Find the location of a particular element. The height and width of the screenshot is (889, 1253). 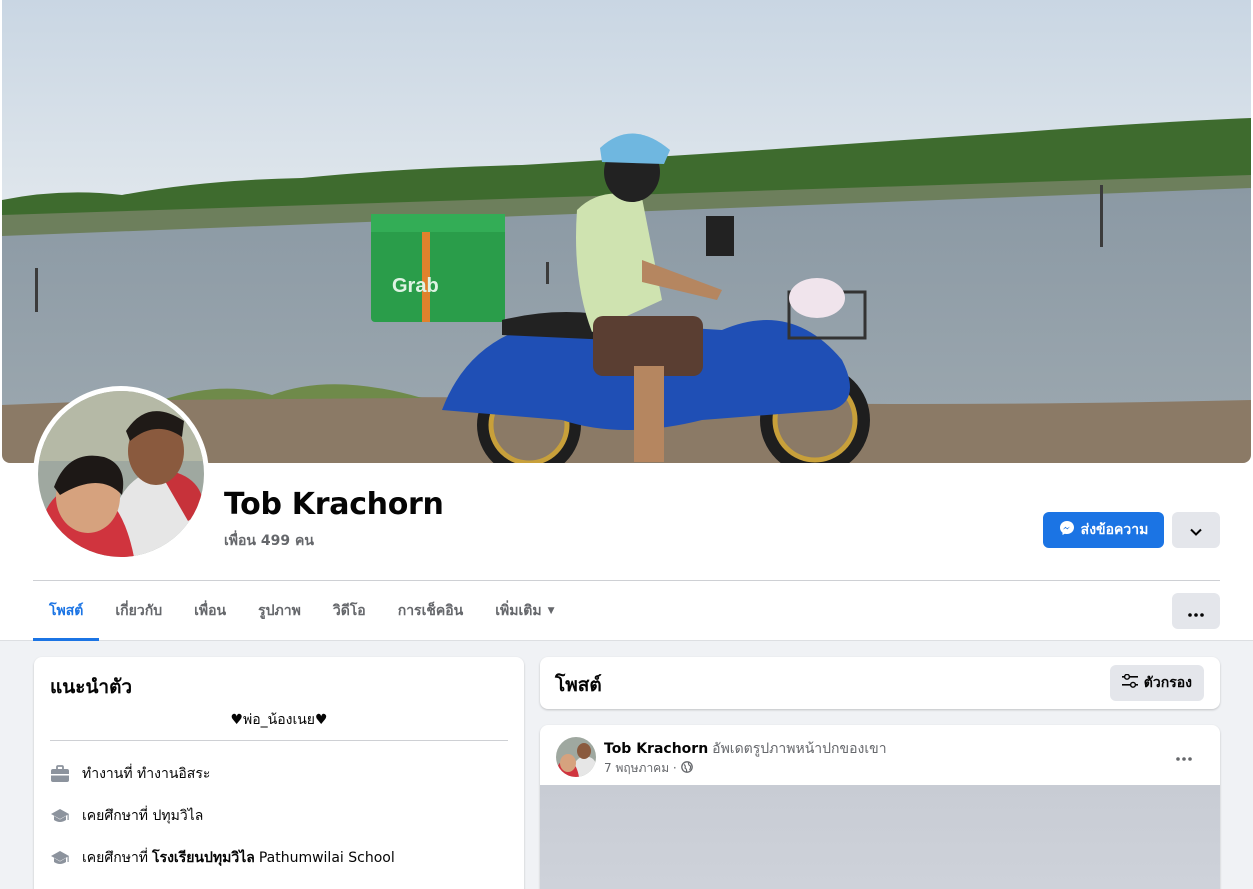

intro-item-work: ทำงานที่ ทำงานอิสระ is located at coordinates (130, 774).